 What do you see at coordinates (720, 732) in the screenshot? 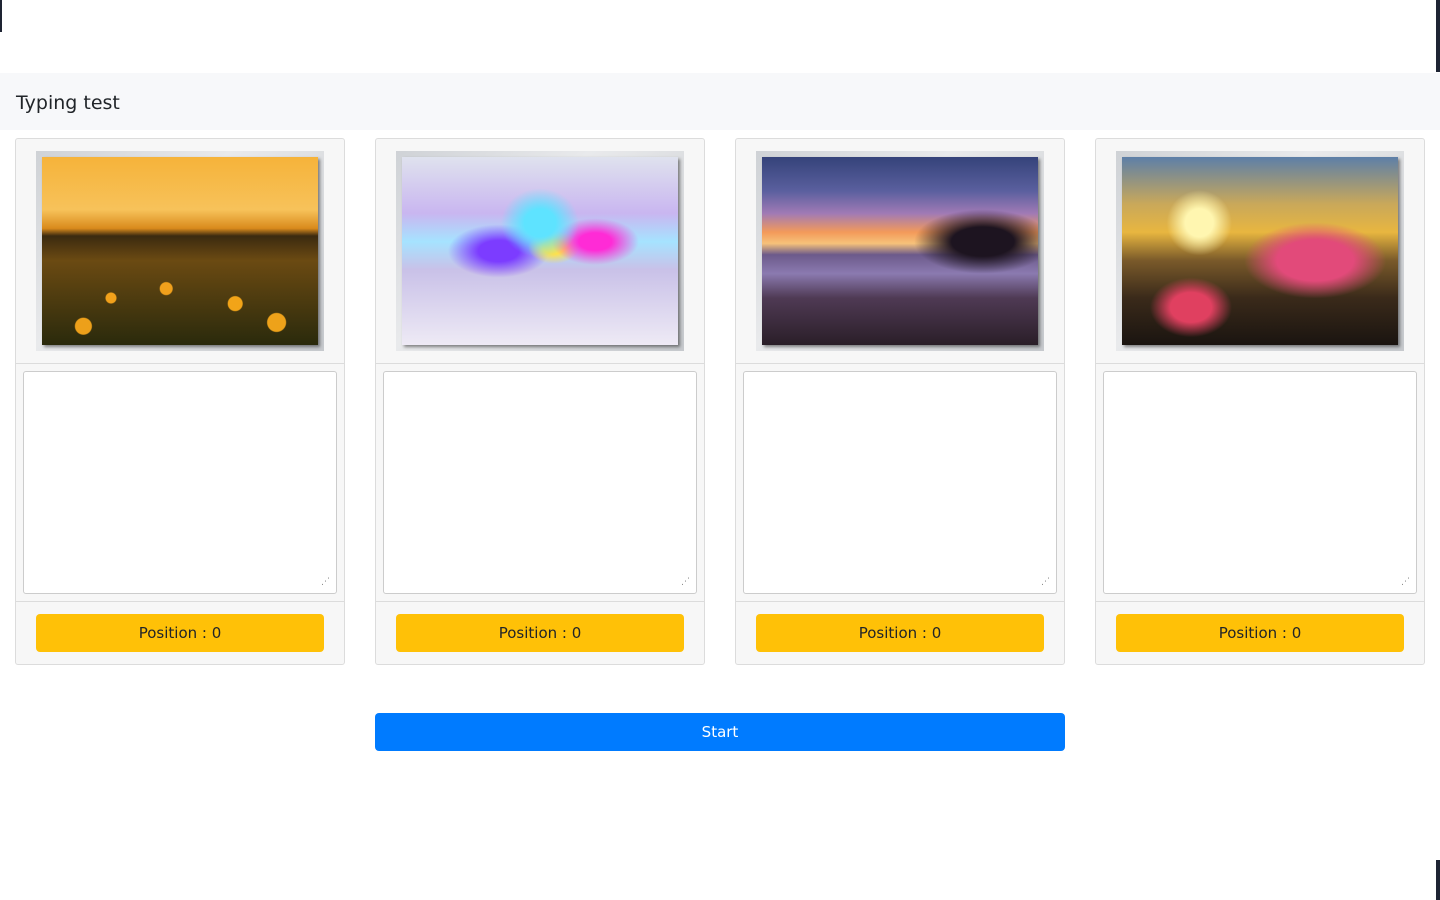
I see `start-button: Start` at bounding box center [720, 732].